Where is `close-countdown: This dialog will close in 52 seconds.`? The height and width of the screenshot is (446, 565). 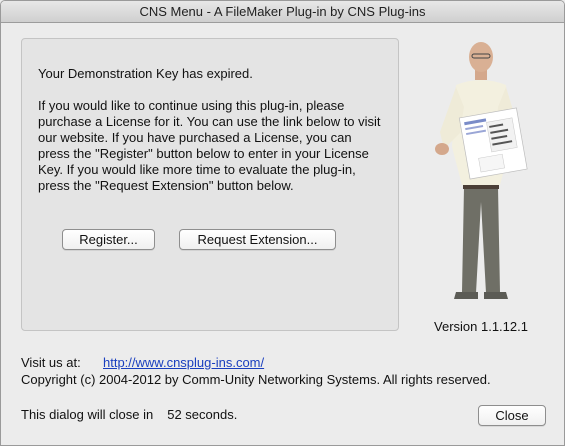 close-countdown: This dialog will close in 52 seconds. is located at coordinates (129, 414).